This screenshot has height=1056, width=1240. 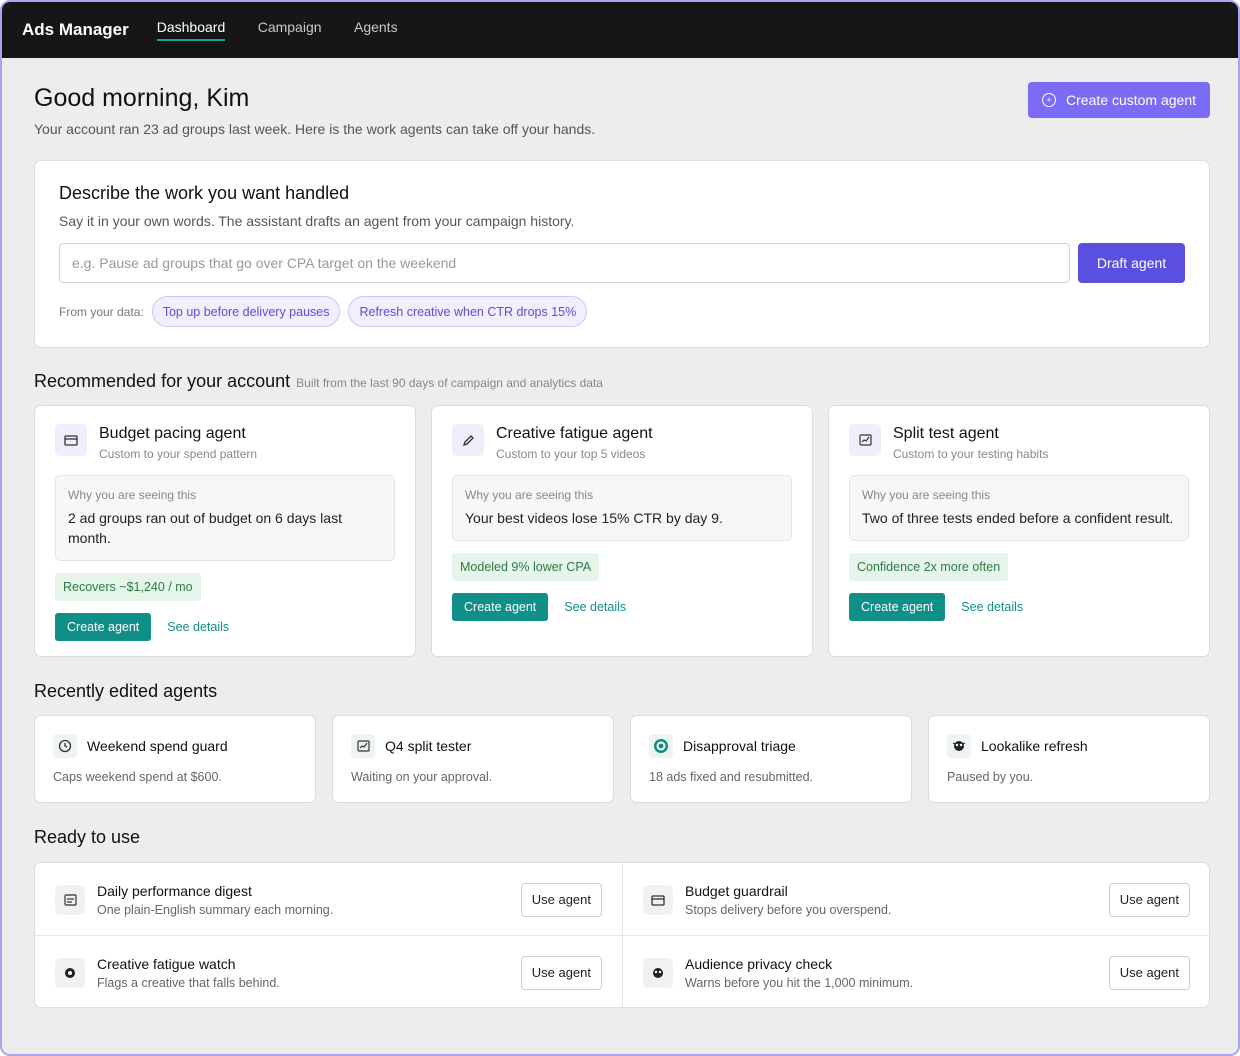 I want to click on pencil-icon, so click(x=468, y=440).